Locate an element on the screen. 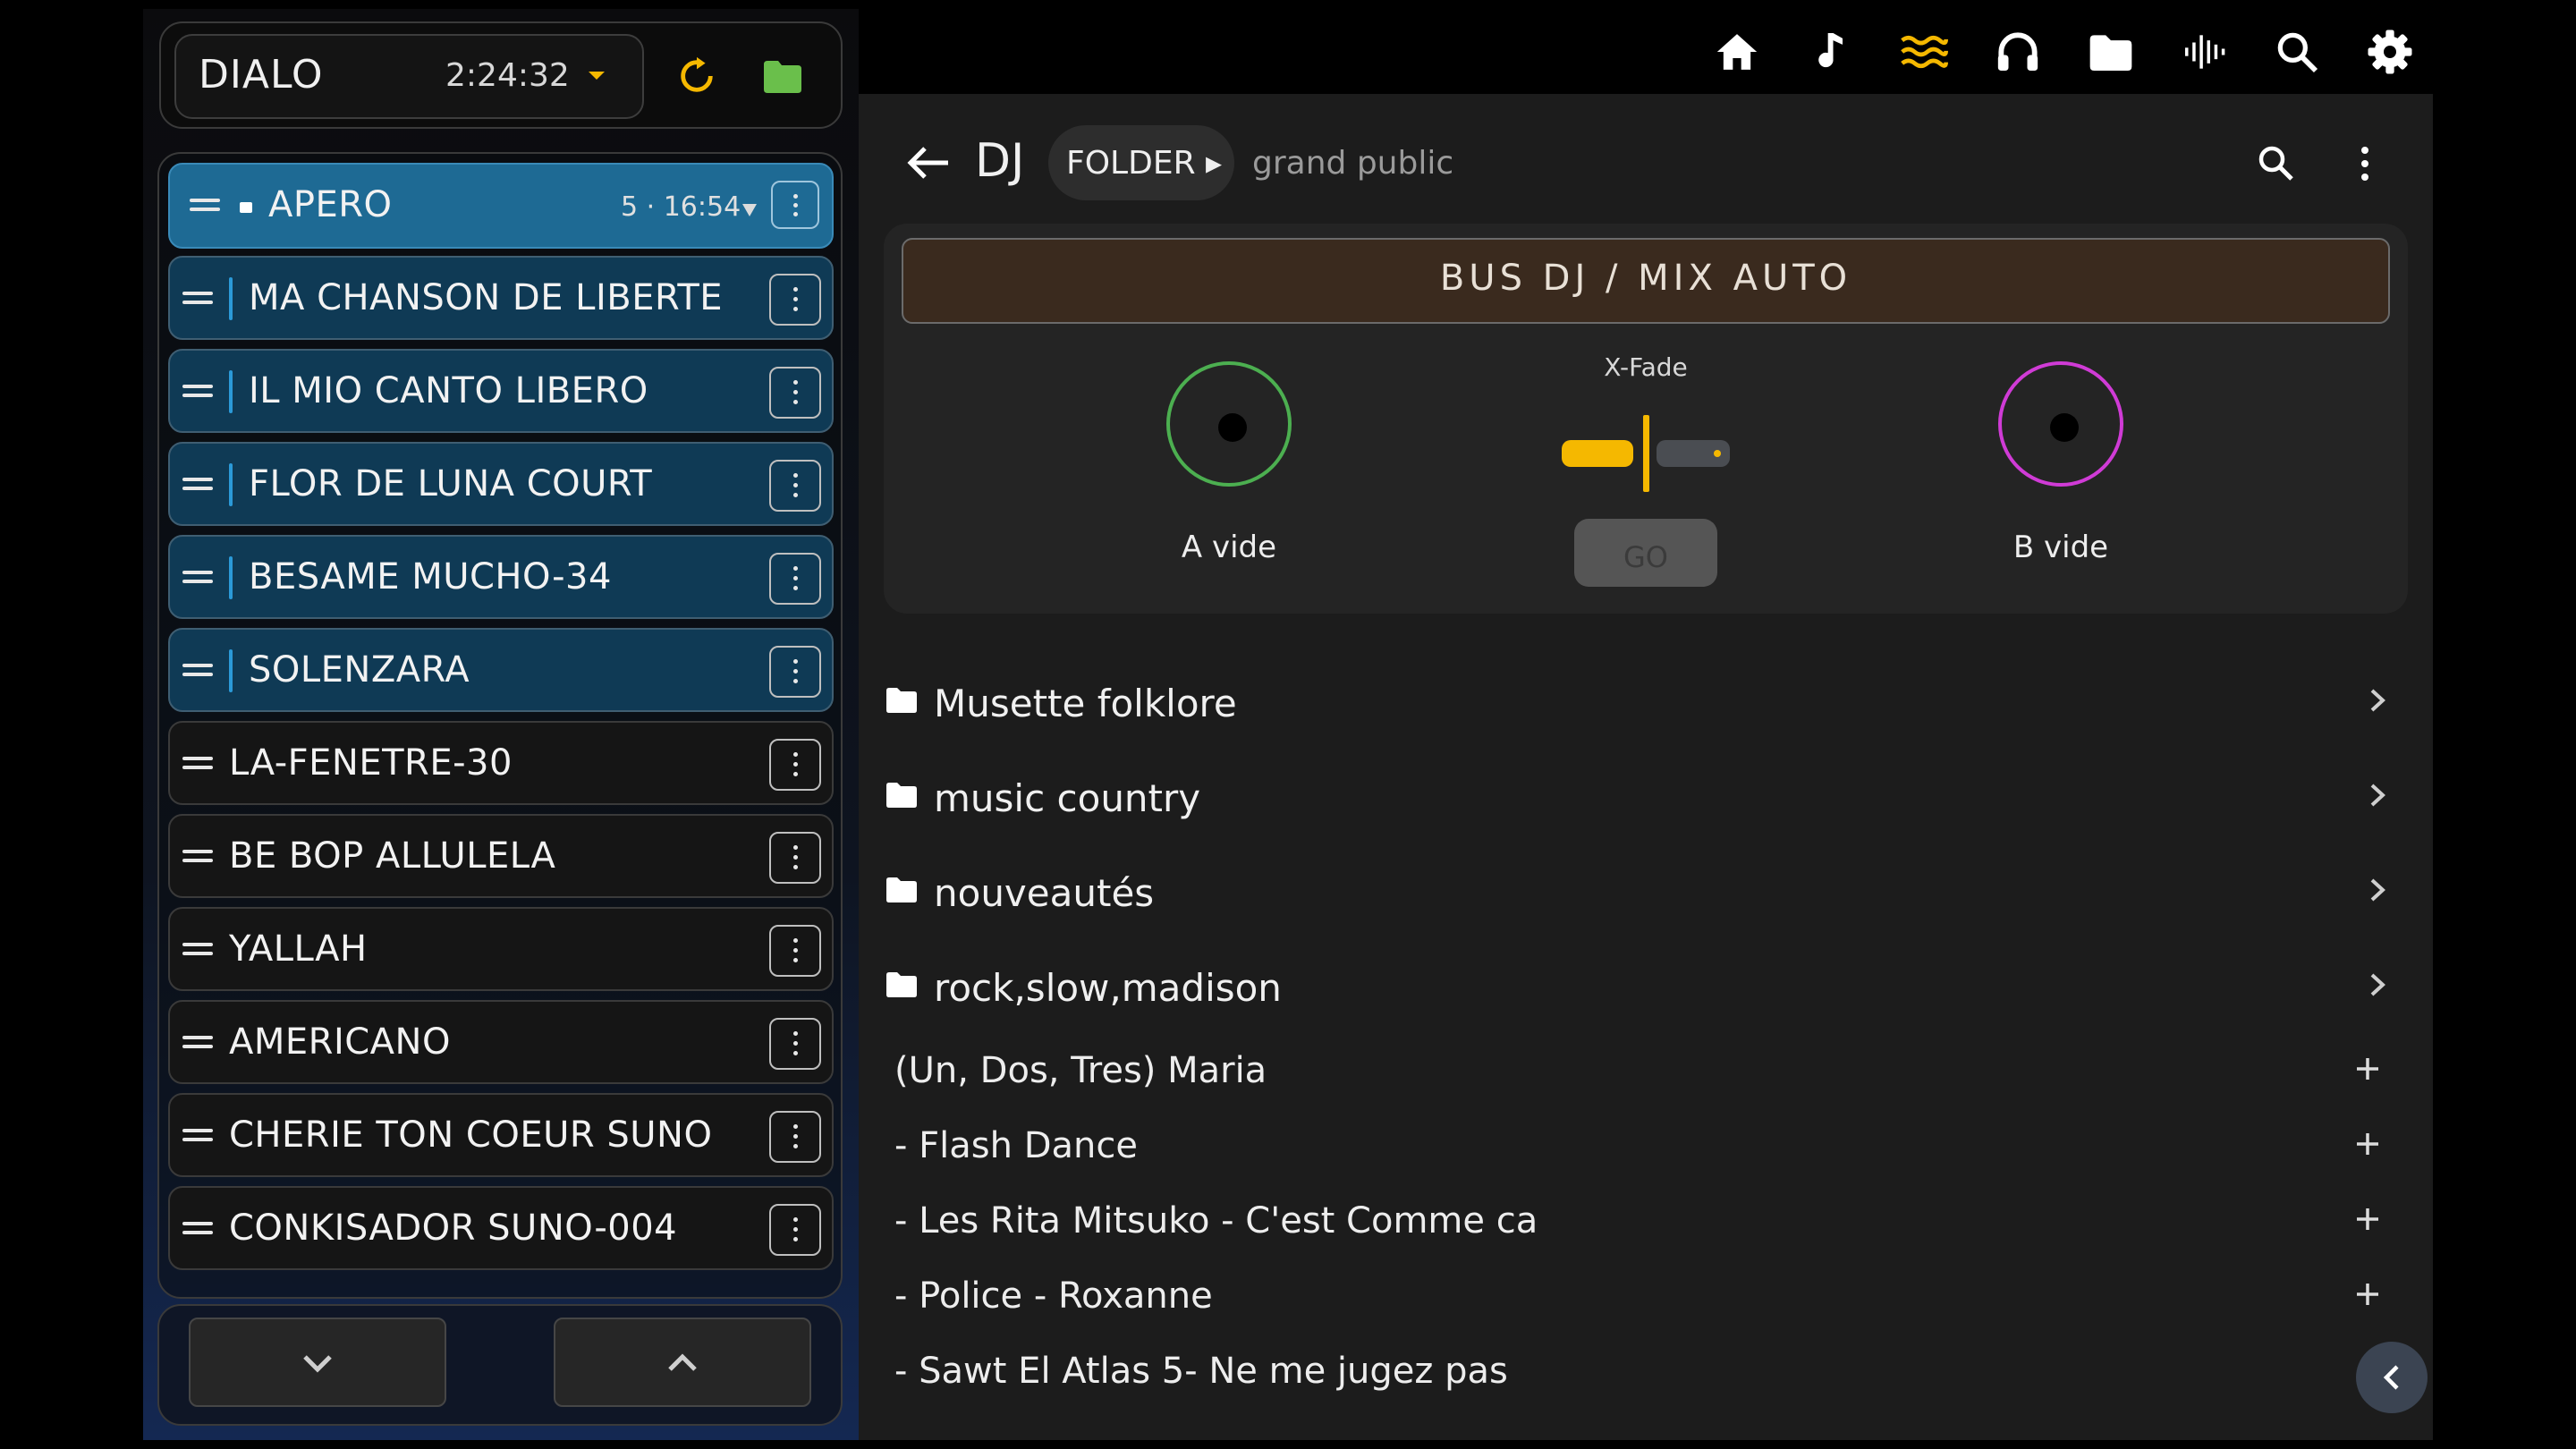 This screenshot has height=1449, width=2576. deck-b-label: B vide is located at coordinates (2060, 547).